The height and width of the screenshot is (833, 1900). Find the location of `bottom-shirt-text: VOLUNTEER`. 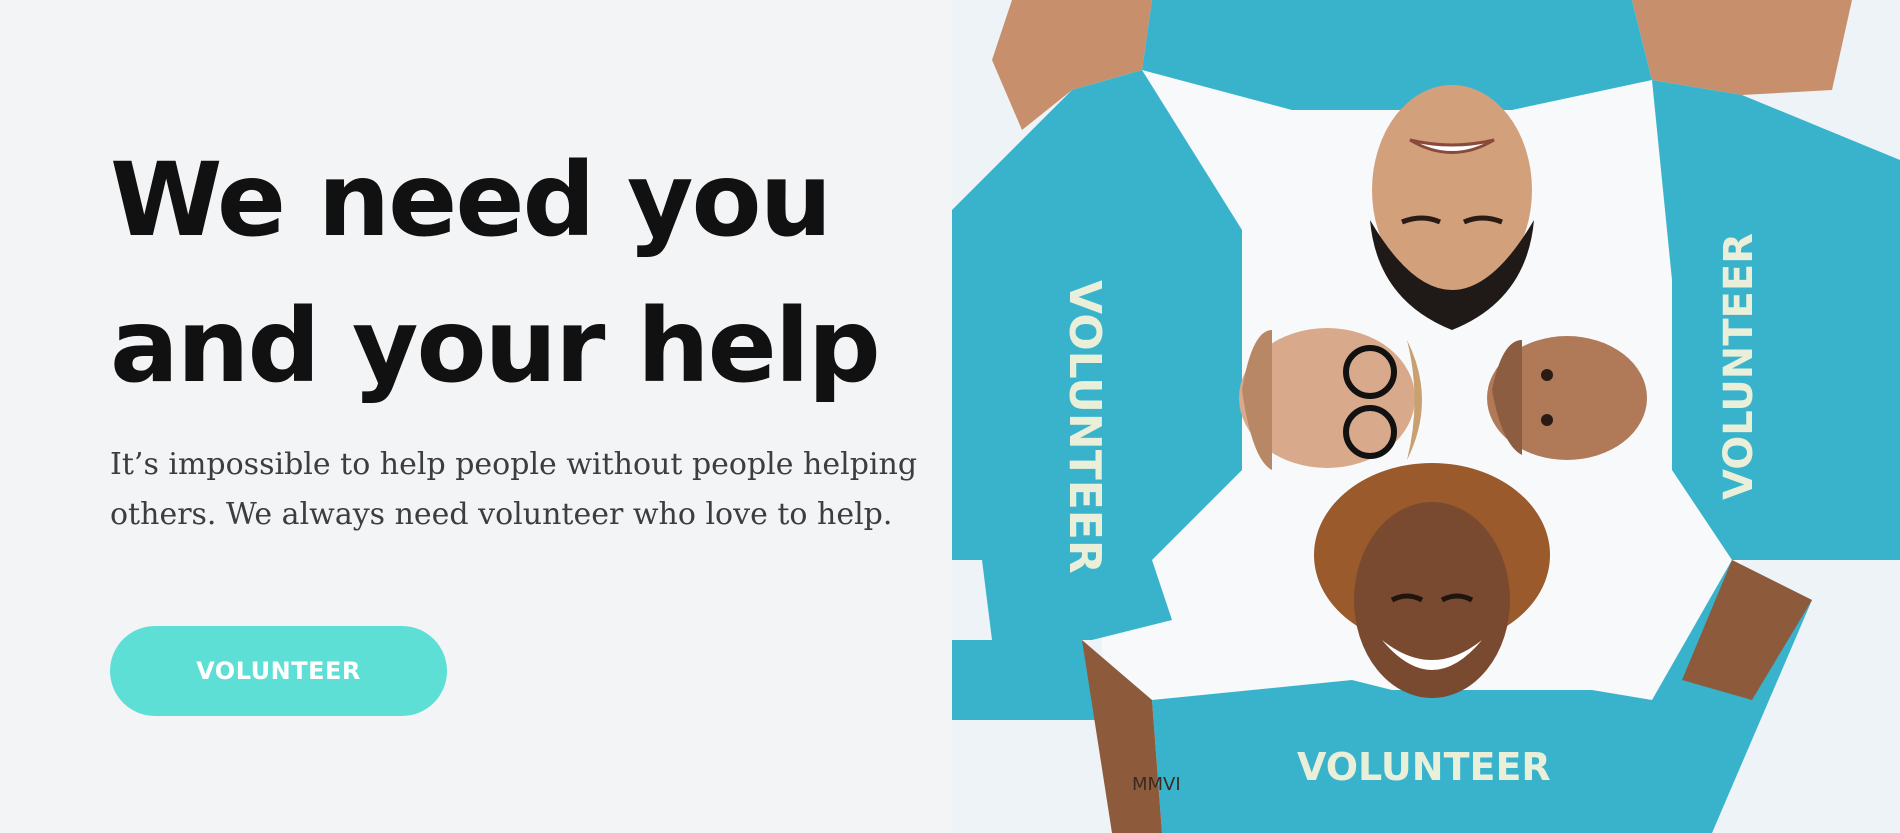

bottom-shirt-text: VOLUNTEER is located at coordinates (1424, 767).